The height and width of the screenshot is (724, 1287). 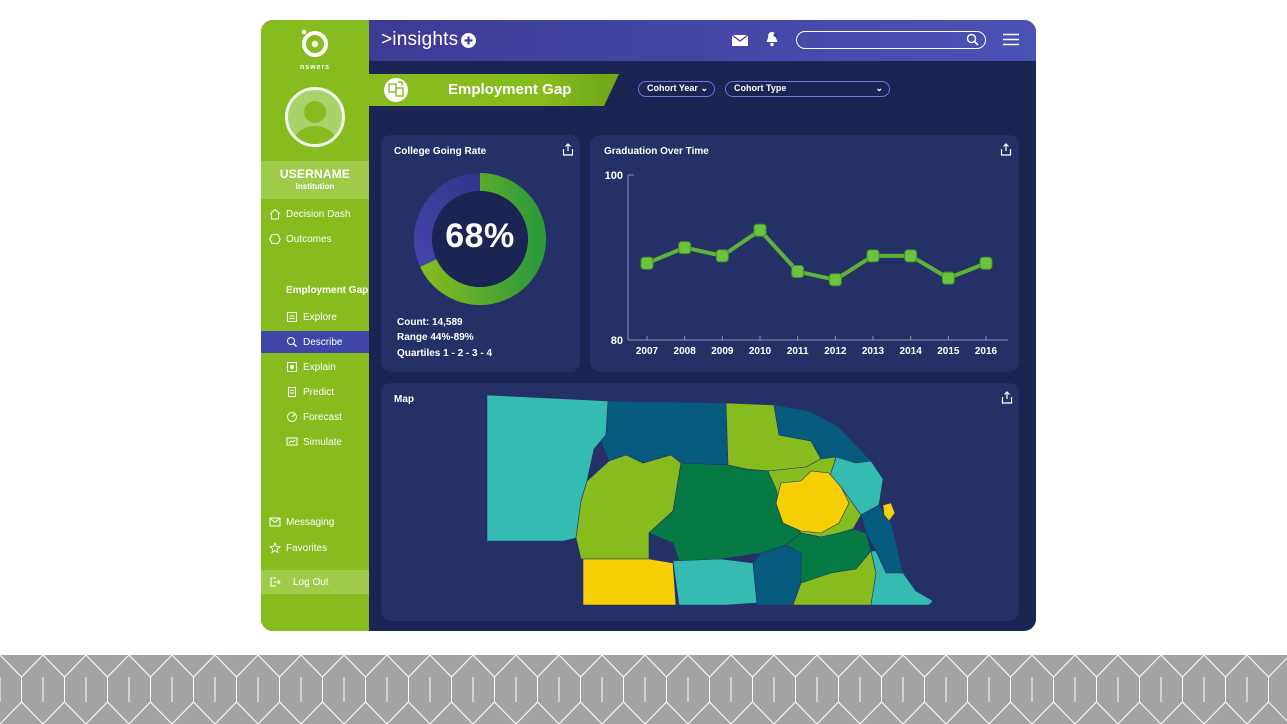 What do you see at coordinates (315, 50) in the screenshot?
I see `nswers-logo: nswers` at bounding box center [315, 50].